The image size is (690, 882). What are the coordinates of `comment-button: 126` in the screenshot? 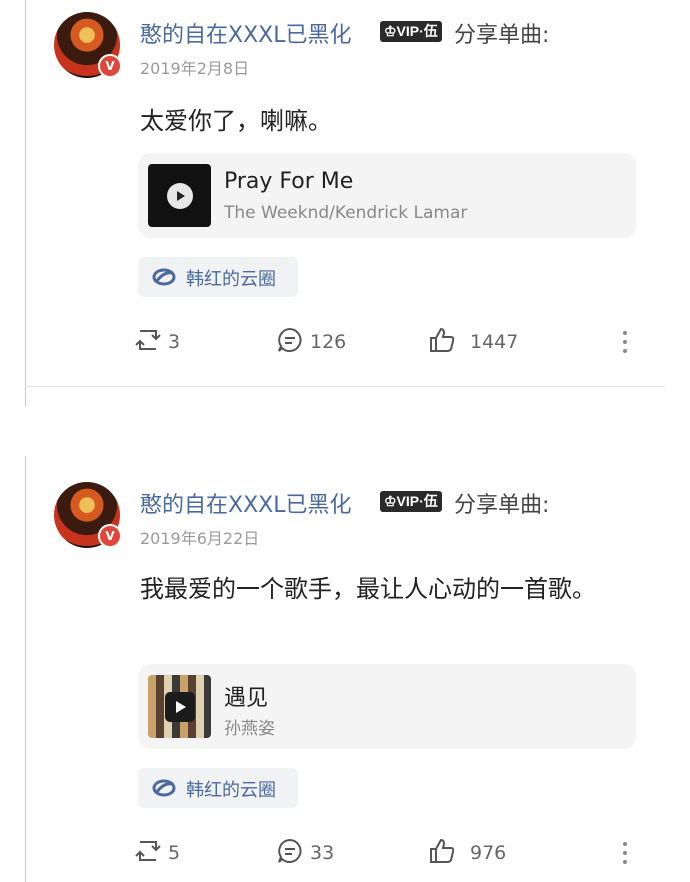 It's located at (311, 342).